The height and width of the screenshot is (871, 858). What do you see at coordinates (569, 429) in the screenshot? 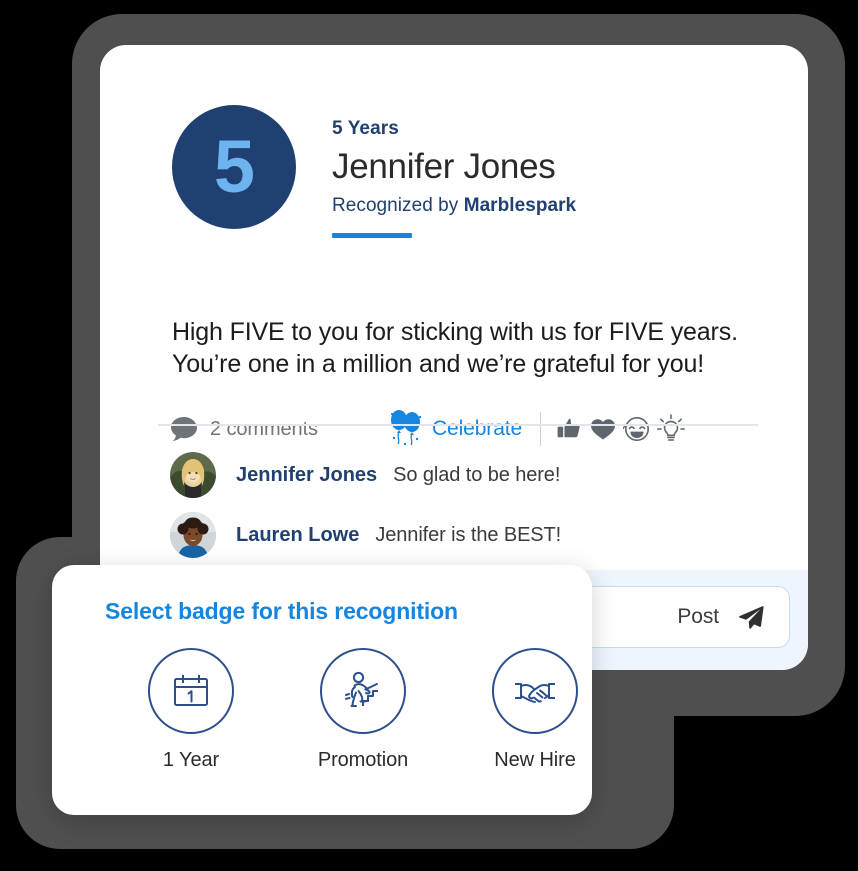
I see `thumbs-up-icon` at bounding box center [569, 429].